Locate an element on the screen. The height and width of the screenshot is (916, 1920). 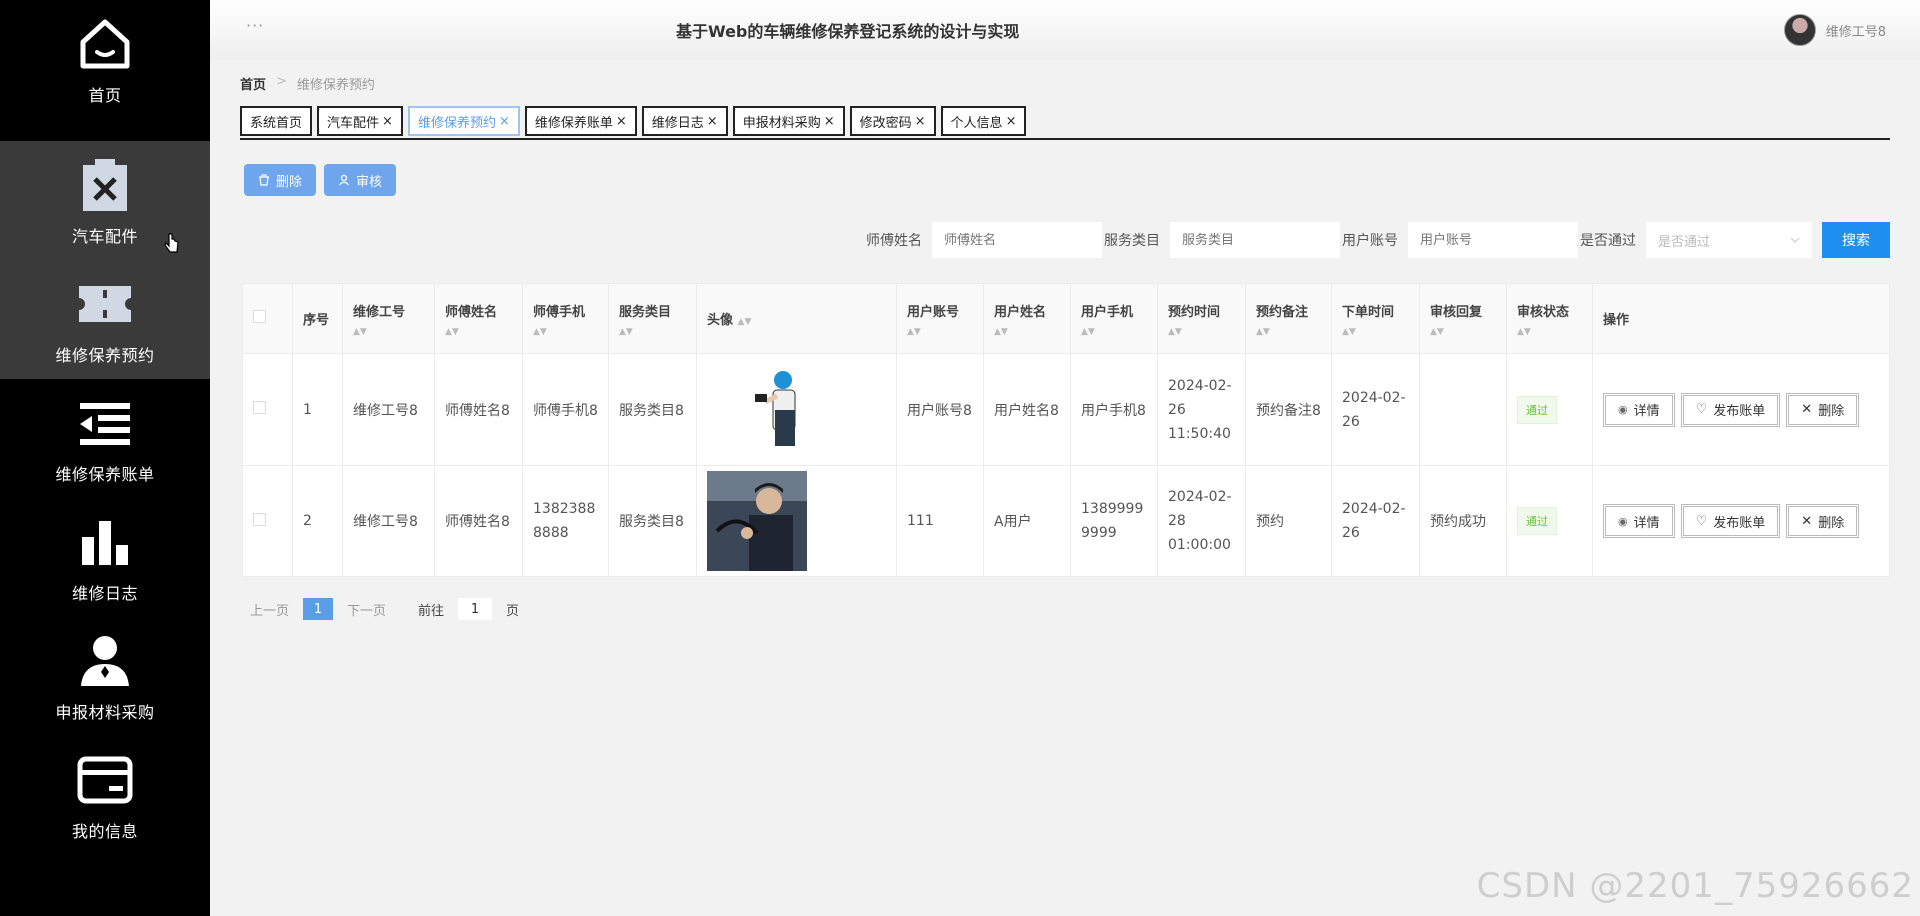
tab-bills: 维修保养账单 × is located at coordinates (580, 121).